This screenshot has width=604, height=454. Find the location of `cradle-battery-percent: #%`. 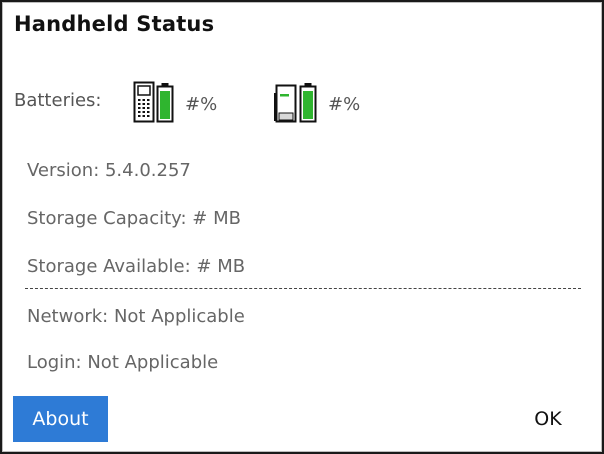

cradle-battery-percent: #% is located at coordinates (344, 104).